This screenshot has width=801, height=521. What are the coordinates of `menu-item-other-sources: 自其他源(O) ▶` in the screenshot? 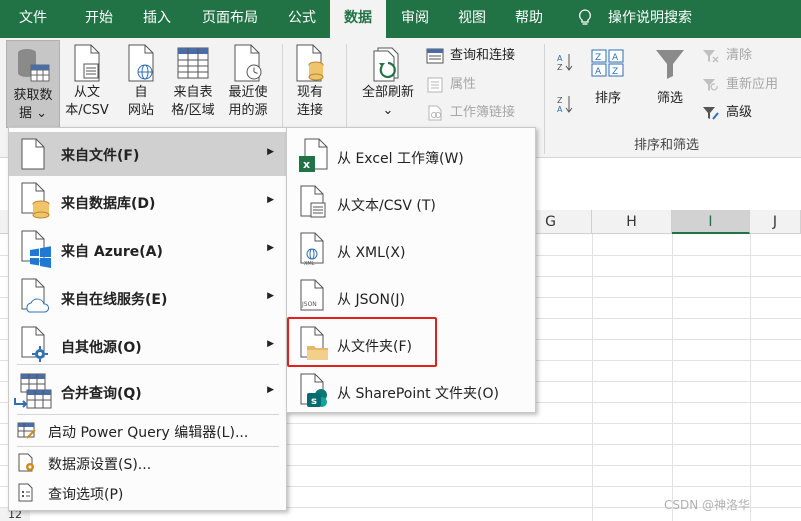 It's located at (147, 345).